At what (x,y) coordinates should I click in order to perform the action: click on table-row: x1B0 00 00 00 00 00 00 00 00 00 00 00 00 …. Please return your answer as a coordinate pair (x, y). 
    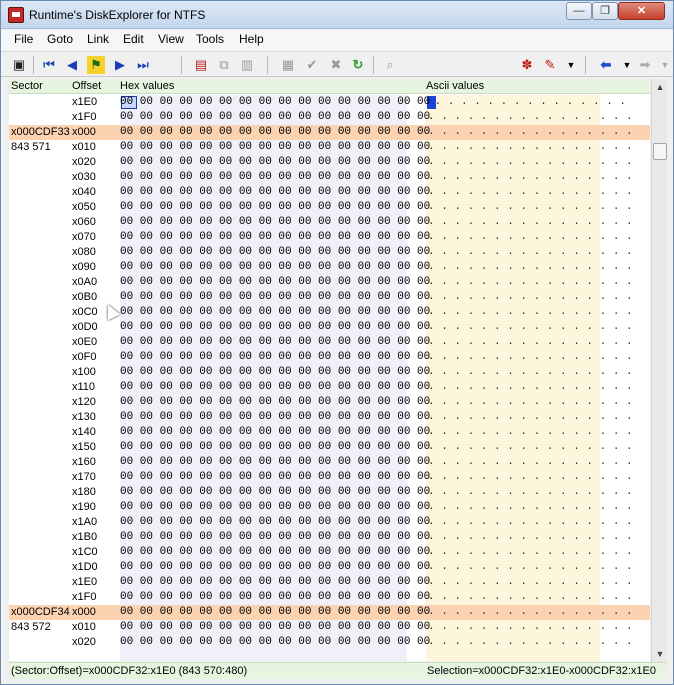
    Looking at the image, I should click on (329, 537).